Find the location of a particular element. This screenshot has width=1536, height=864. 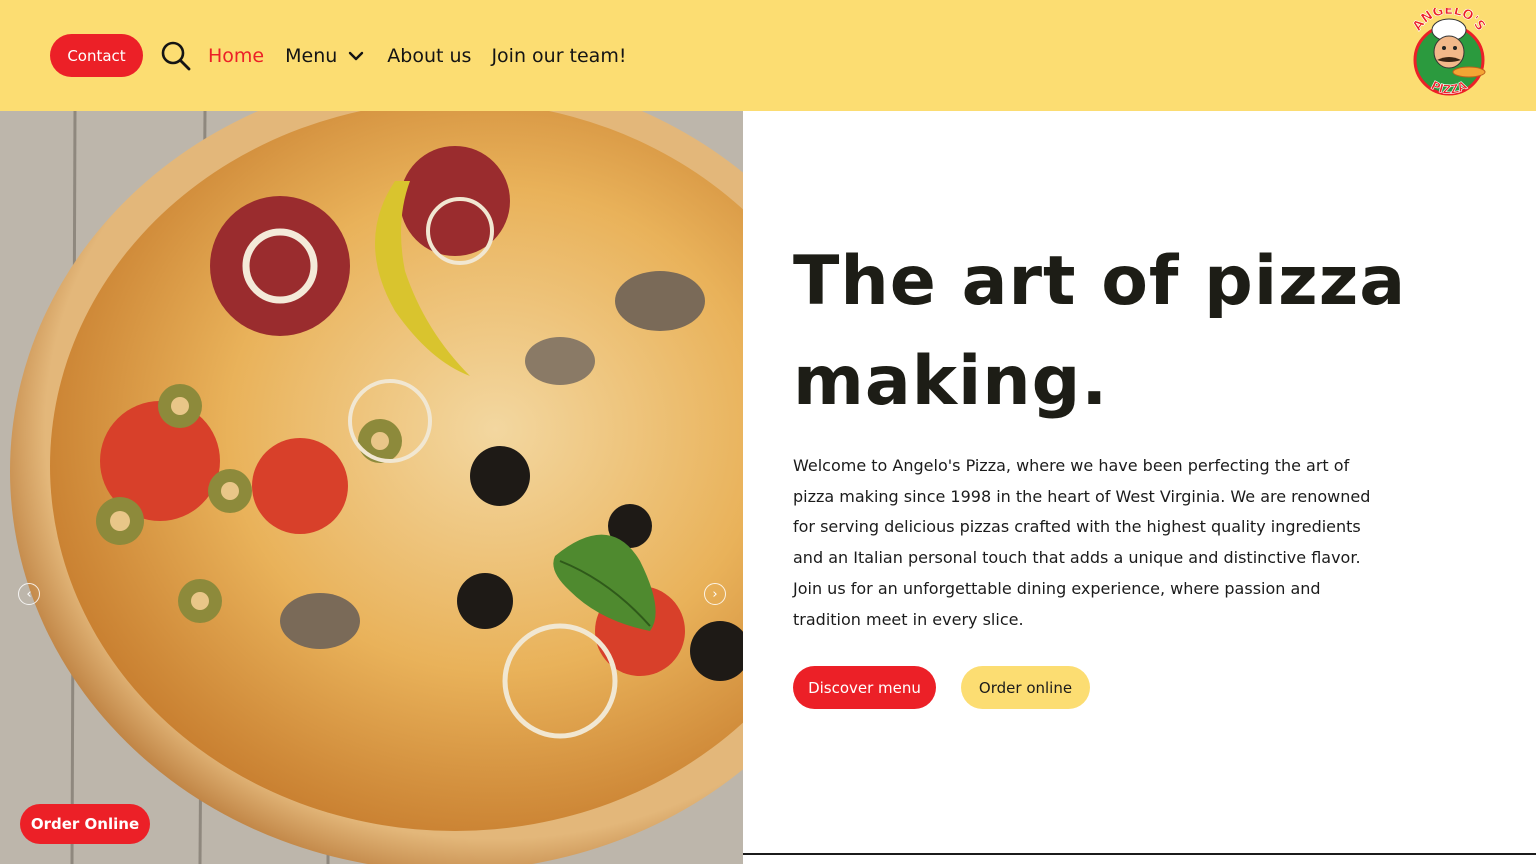

chevron-left-icon: ‹ is located at coordinates (29, 594).